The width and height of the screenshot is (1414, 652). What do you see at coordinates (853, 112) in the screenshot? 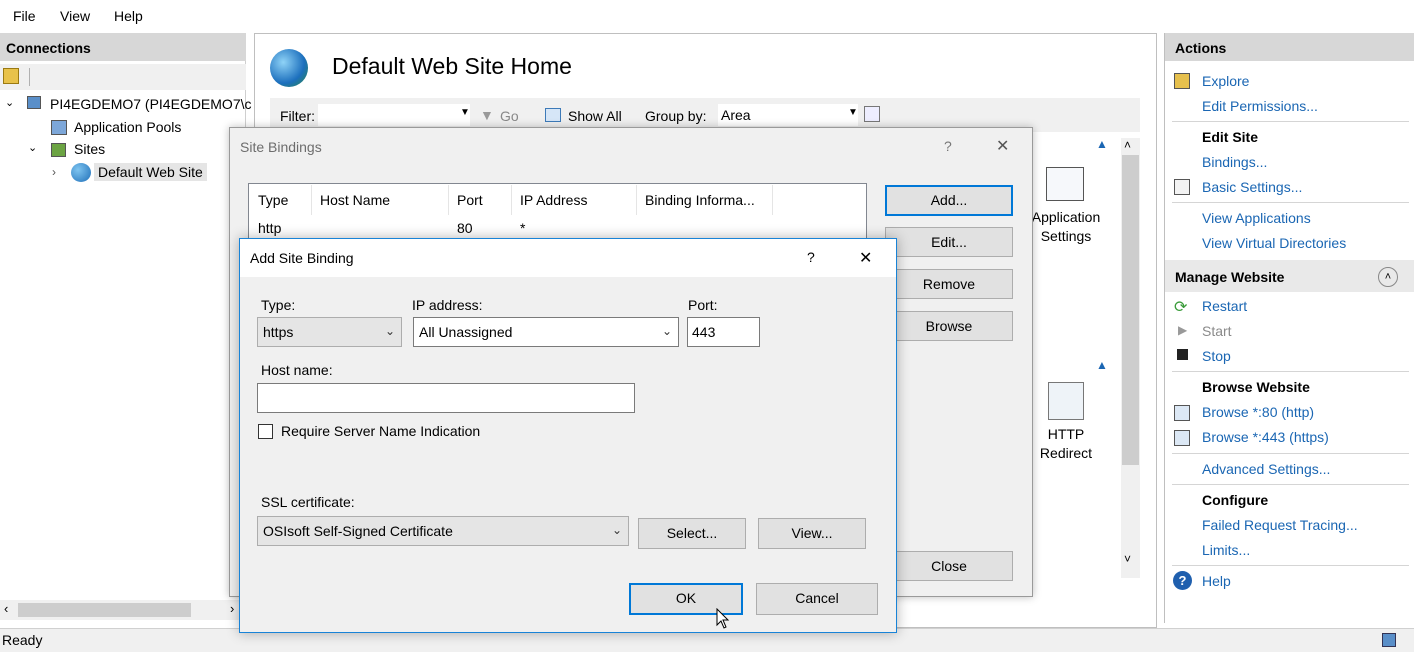
I see `group-by-dropdown-icon: ▼` at bounding box center [853, 112].